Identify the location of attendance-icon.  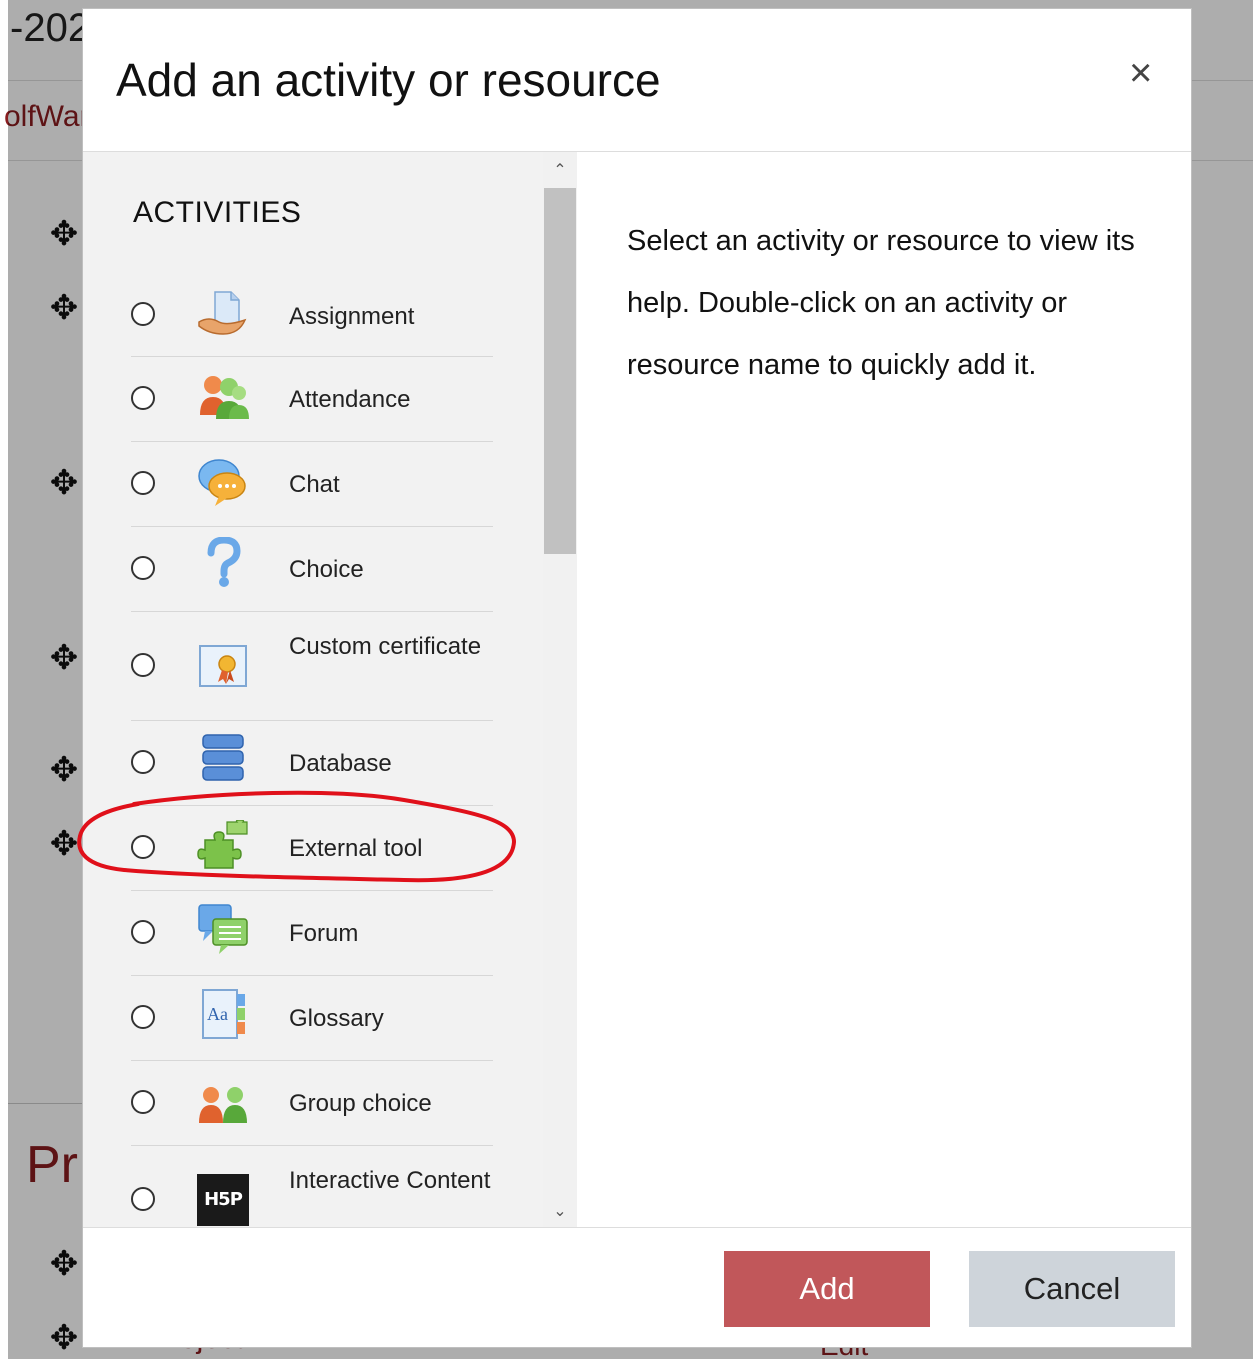
(224, 397).